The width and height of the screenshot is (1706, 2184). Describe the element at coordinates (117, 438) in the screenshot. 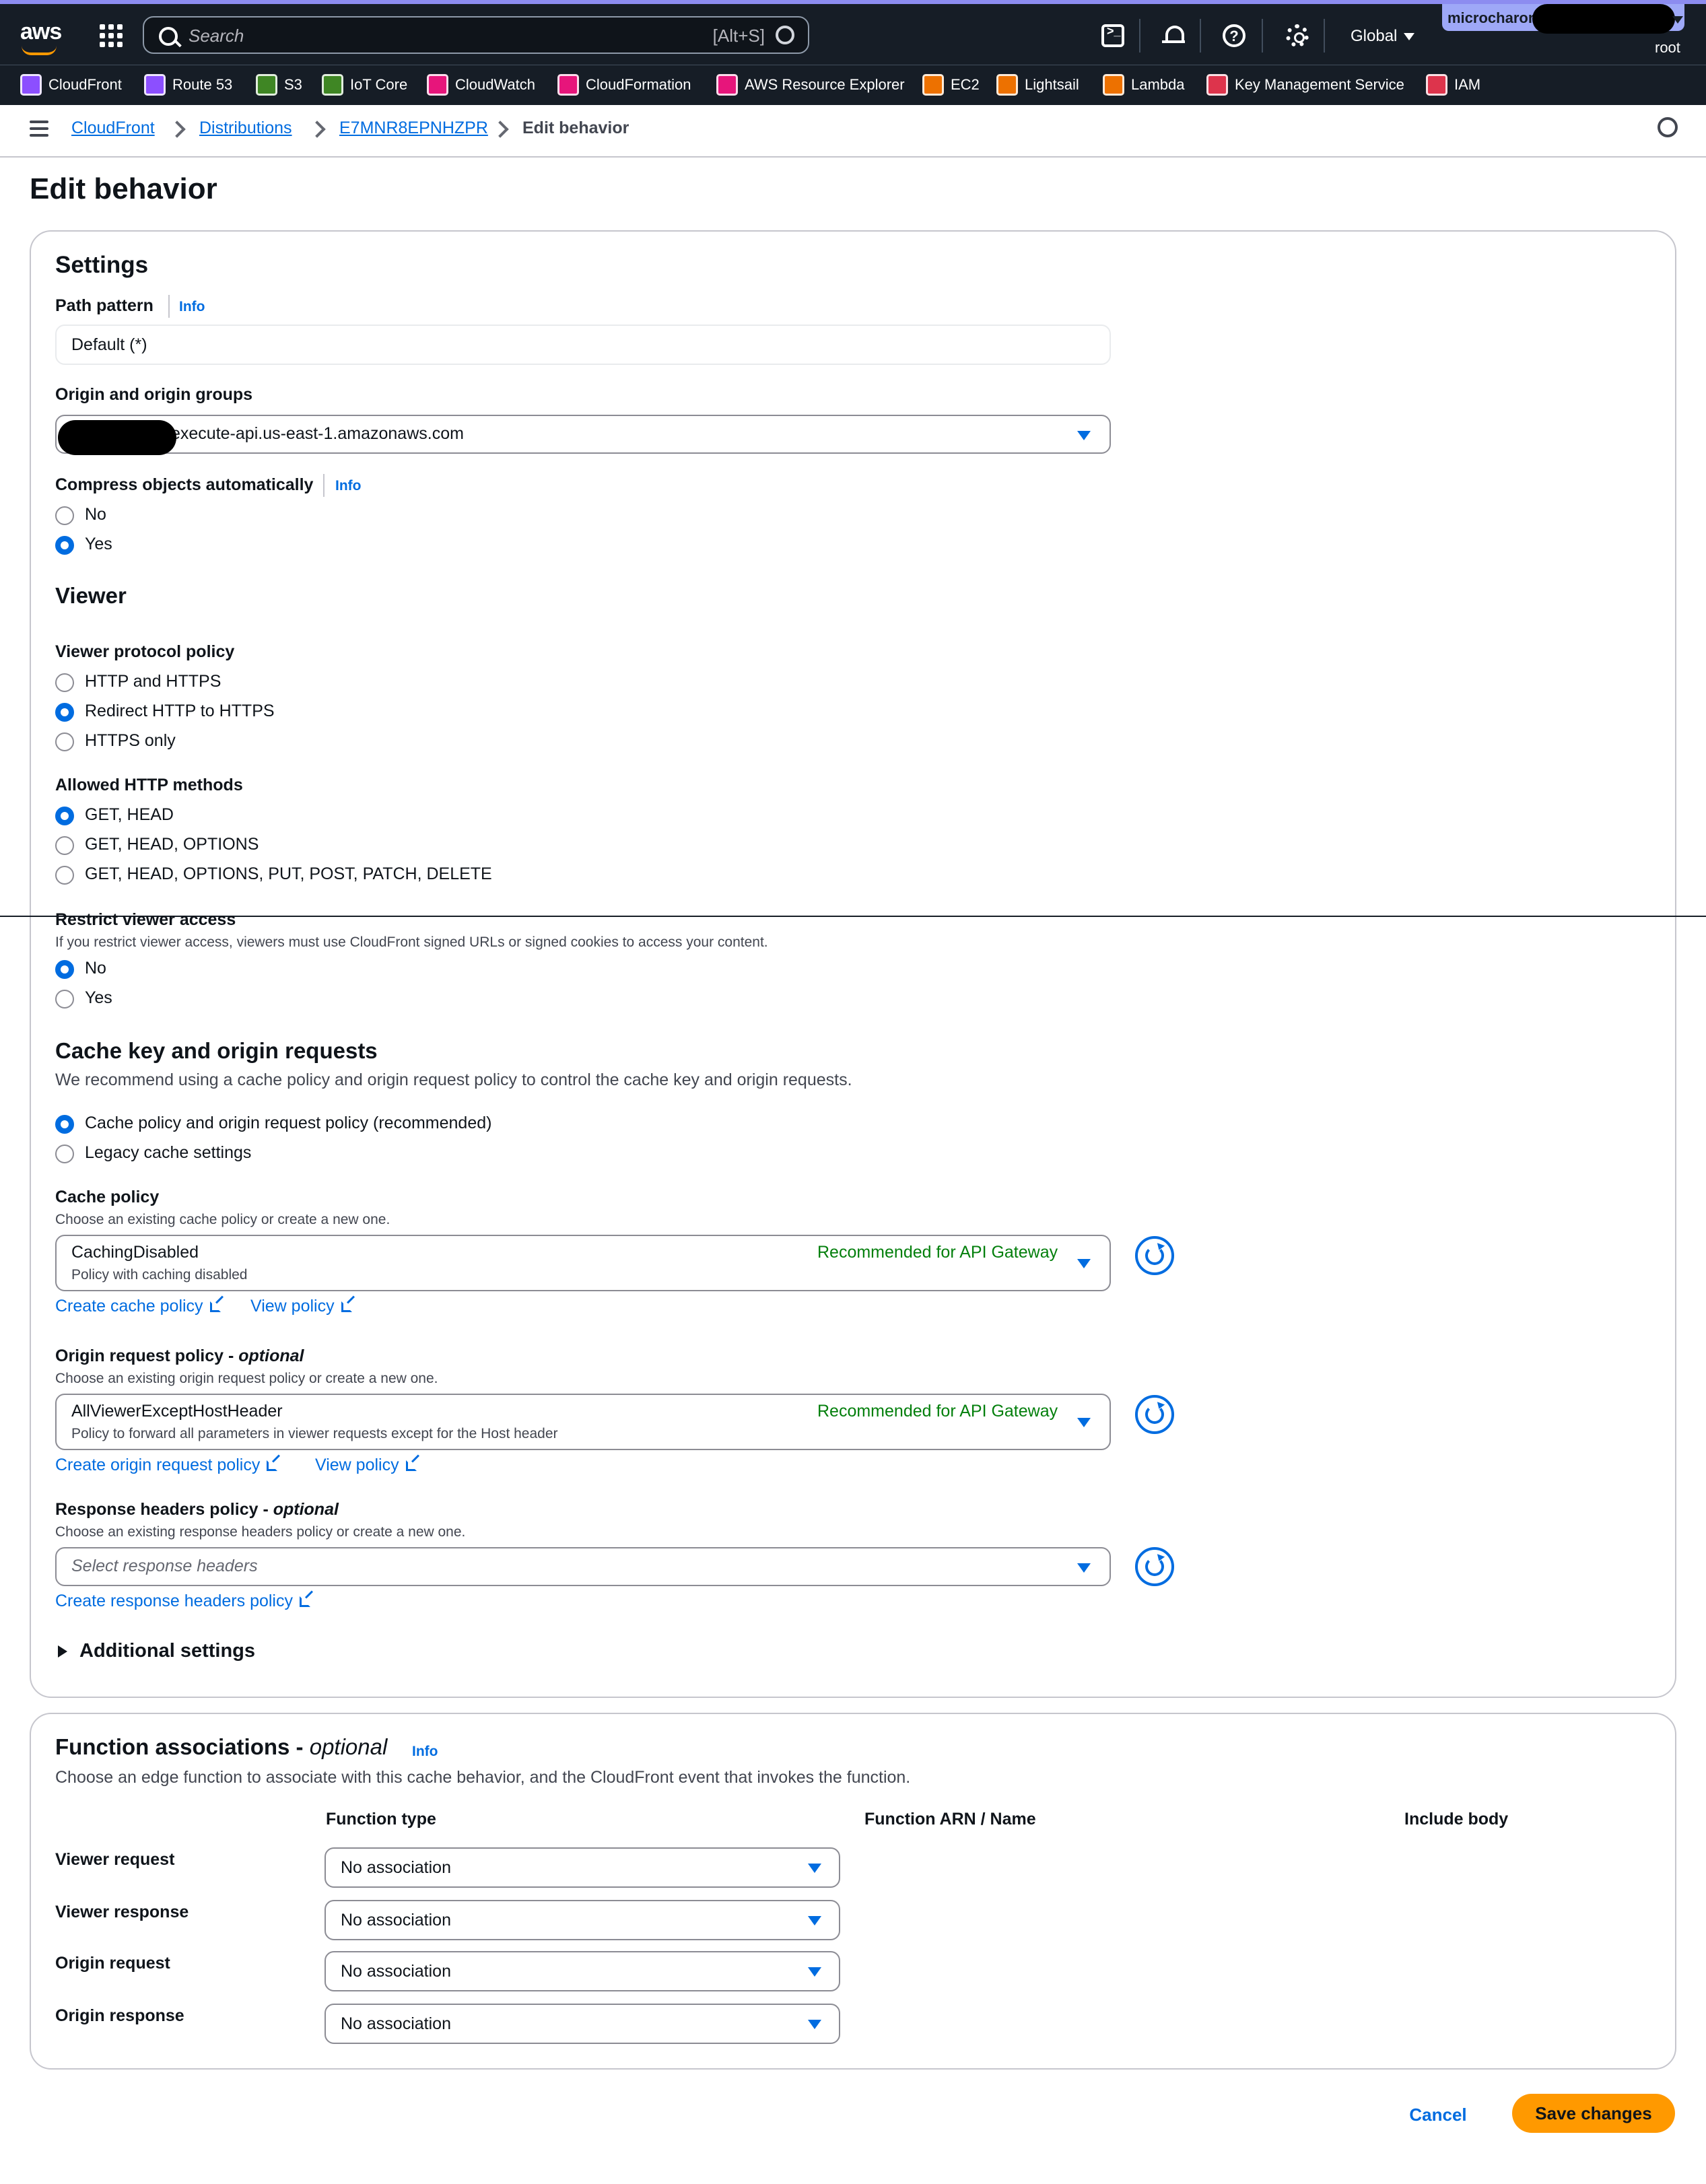

I see `redacted-origin-prefix` at that location.